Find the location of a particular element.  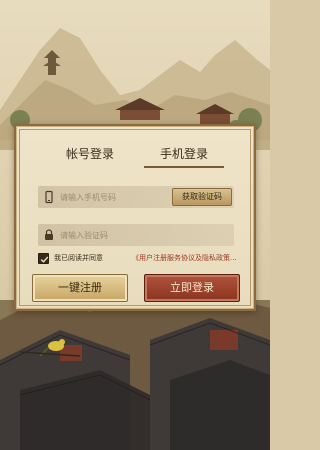

login-button: 立即登录 is located at coordinates (192, 288).